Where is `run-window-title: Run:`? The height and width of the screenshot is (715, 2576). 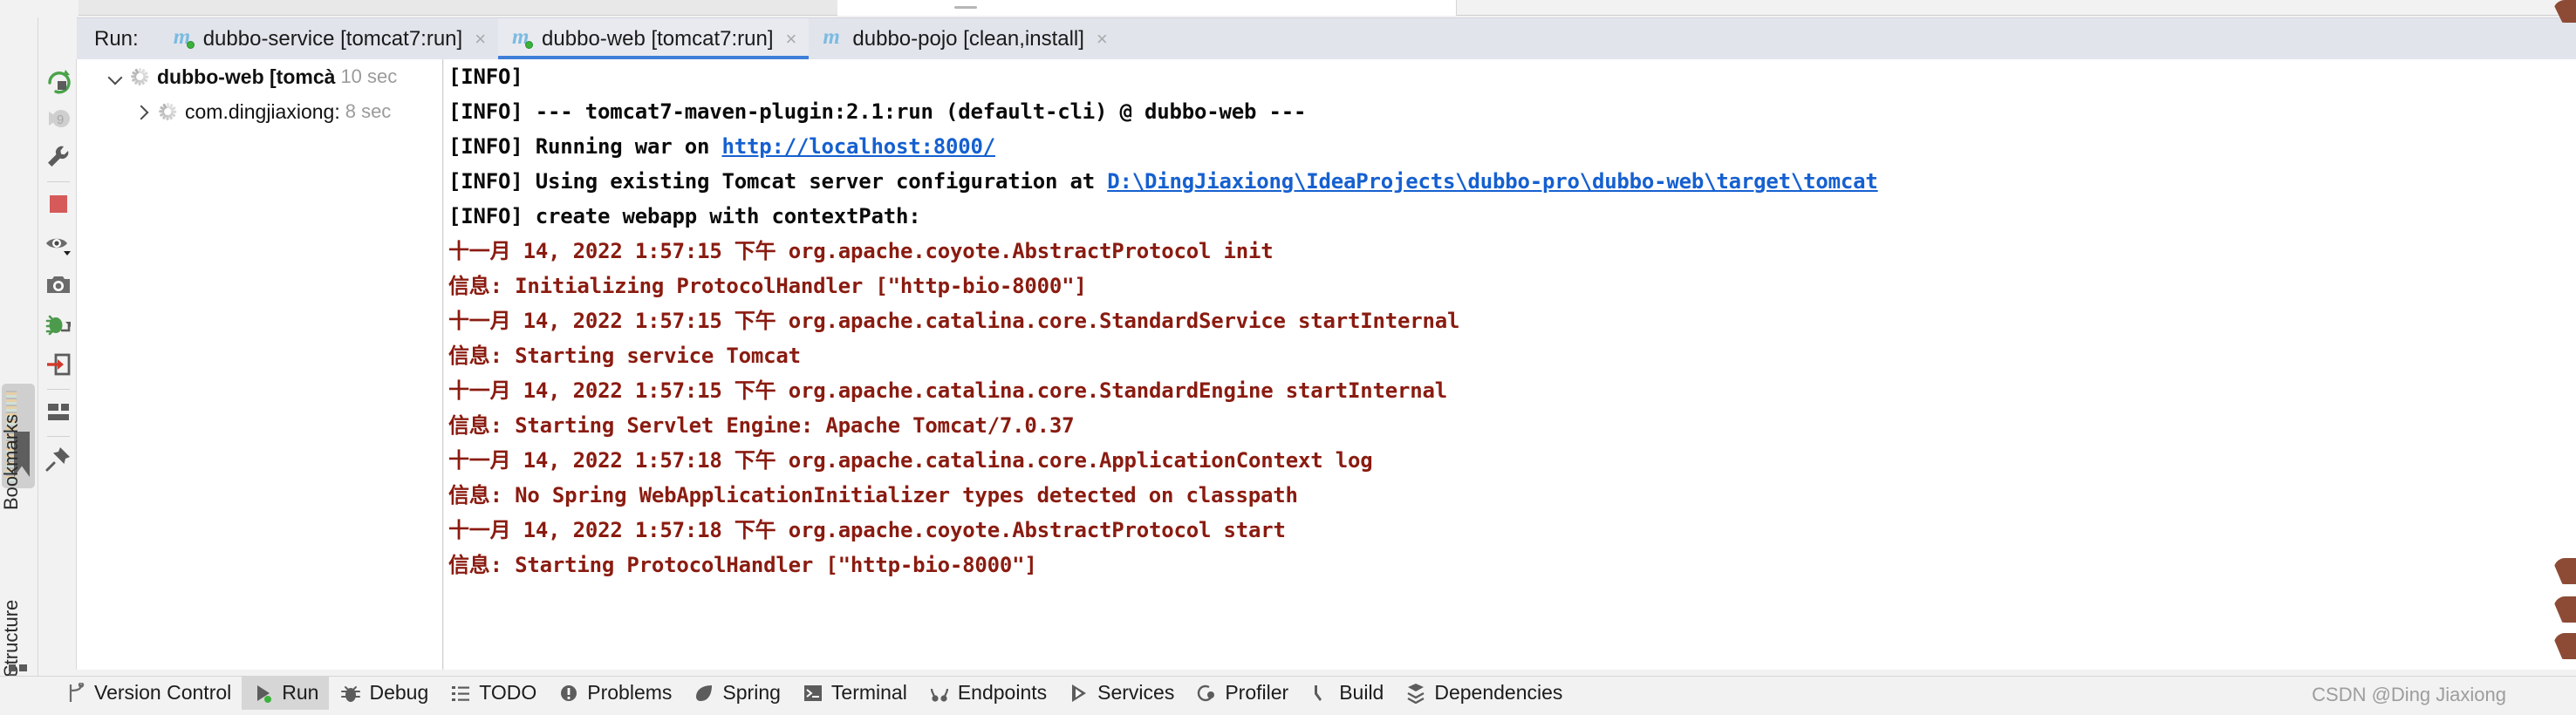
run-window-title: Run: is located at coordinates (116, 38).